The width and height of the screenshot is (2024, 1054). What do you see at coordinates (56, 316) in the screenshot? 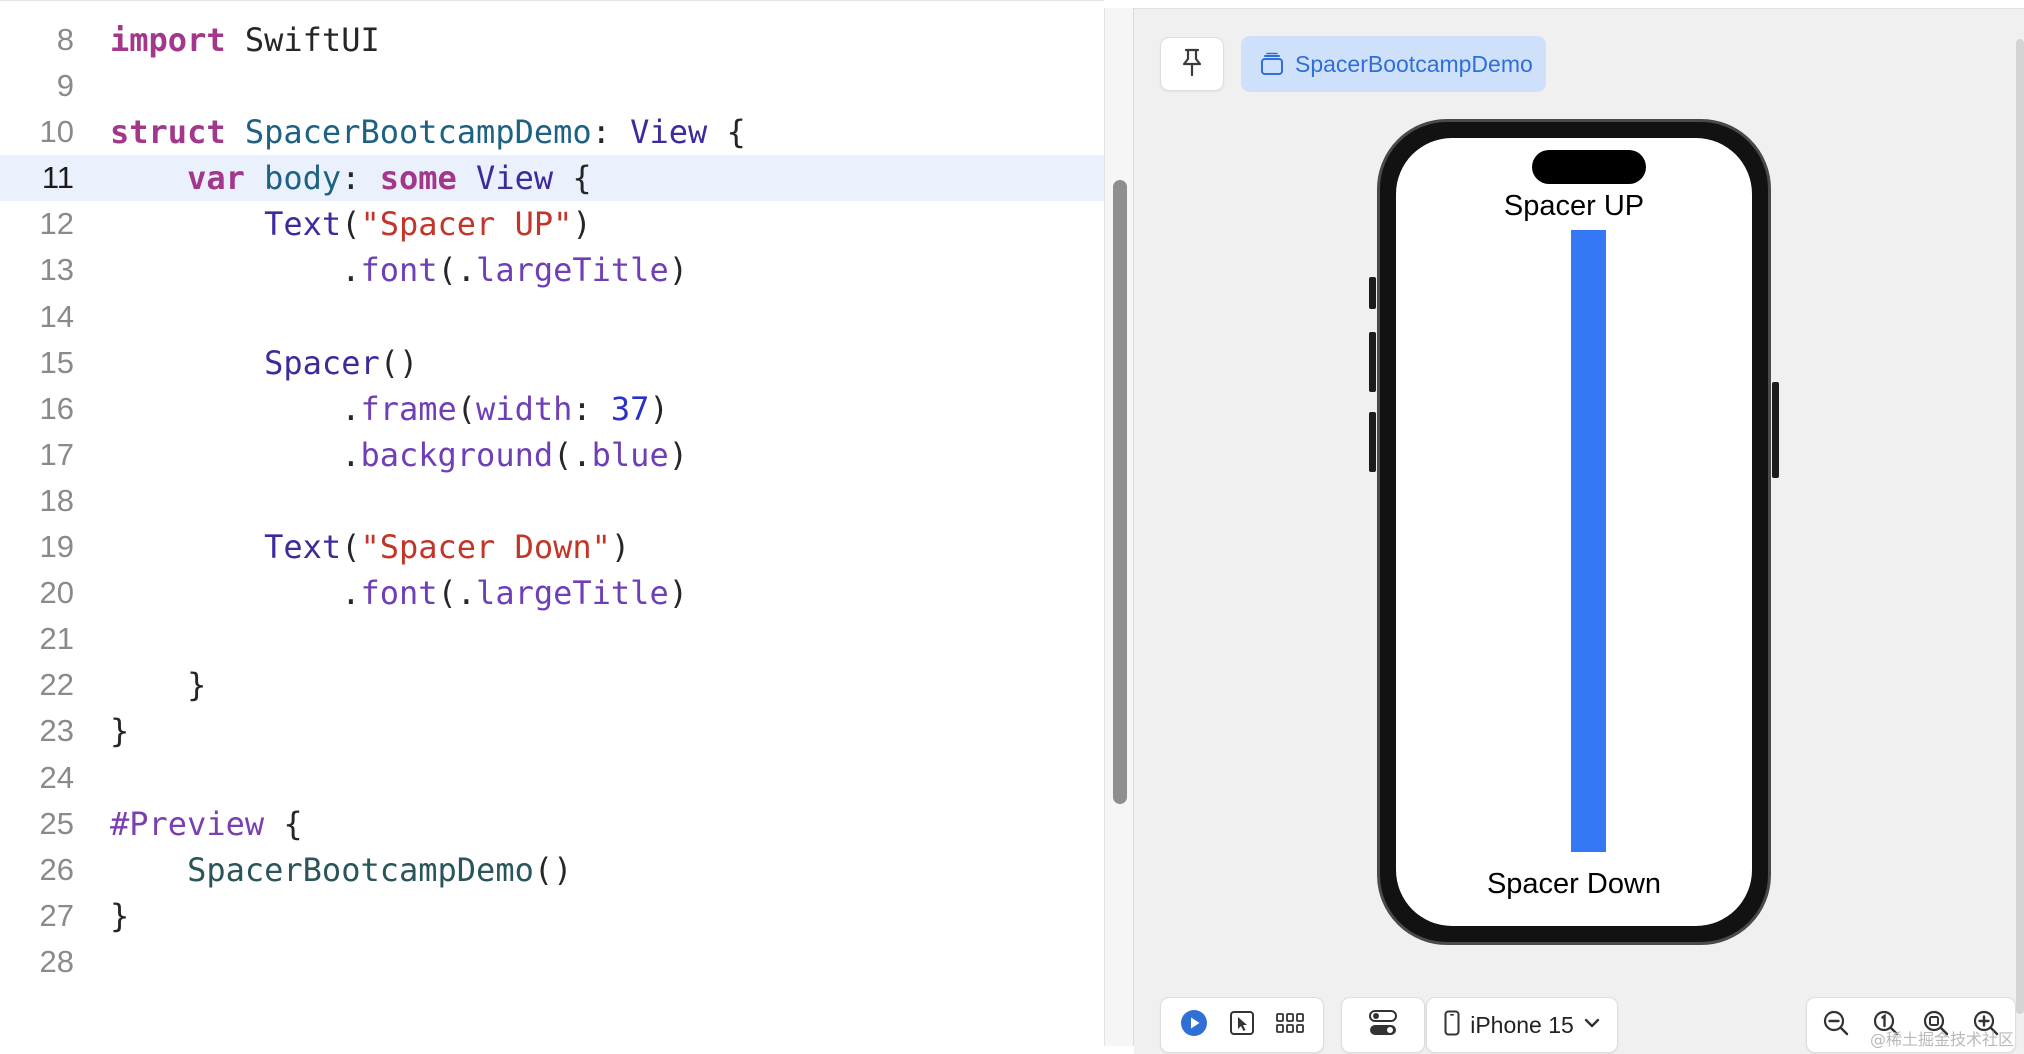
I see `line-number: 14` at bounding box center [56, 316].